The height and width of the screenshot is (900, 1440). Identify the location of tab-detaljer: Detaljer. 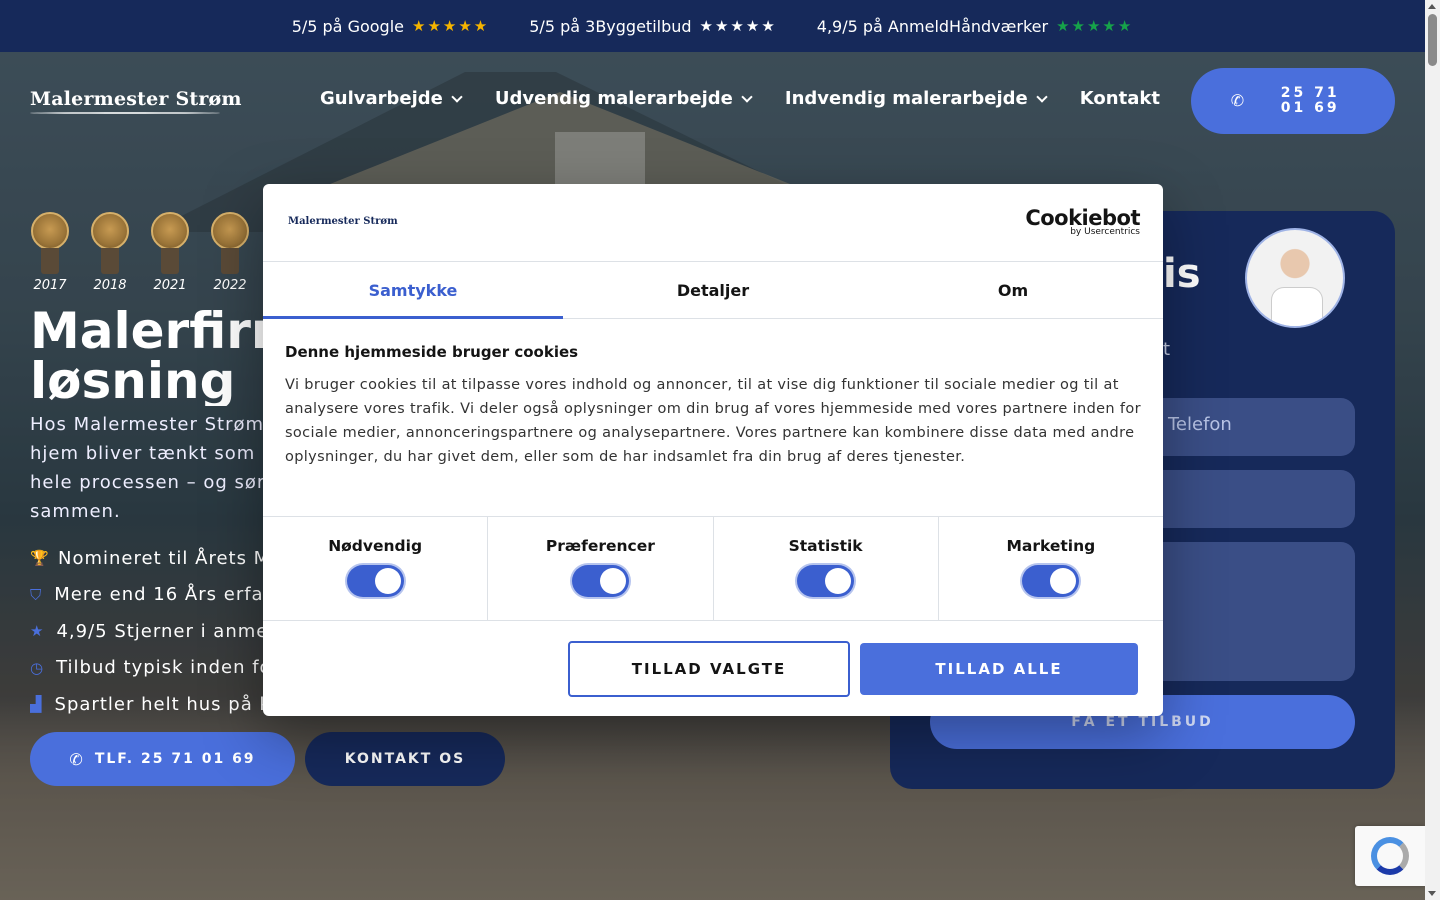
(713, 290).